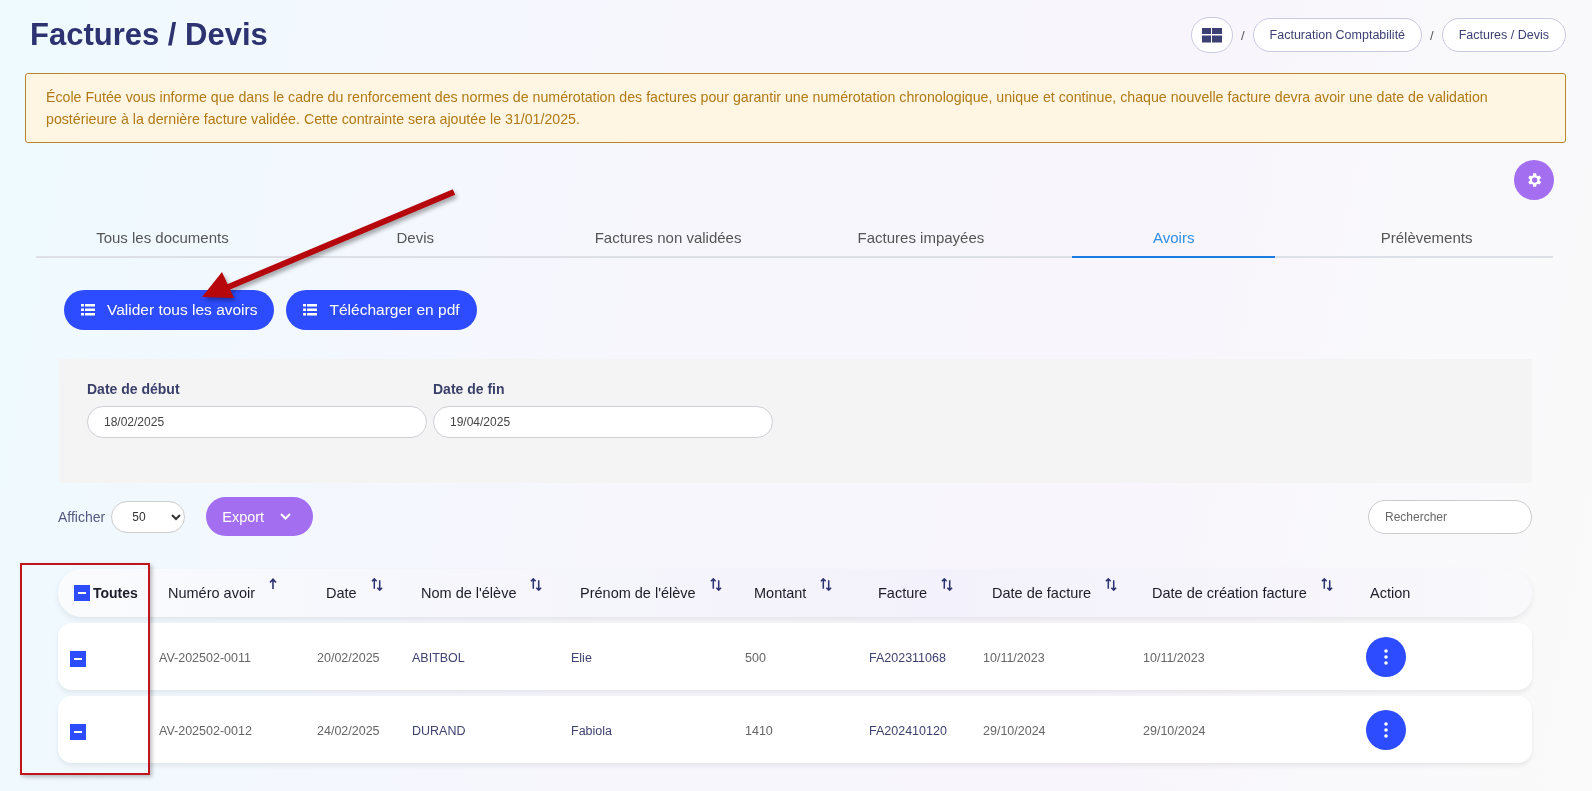 The width and height of the screenshot is (1592, 791). What do you see at coordinates (759, 730) in the screenshot?
I see `table-cell: 1410` at bounding box center [759, 730].